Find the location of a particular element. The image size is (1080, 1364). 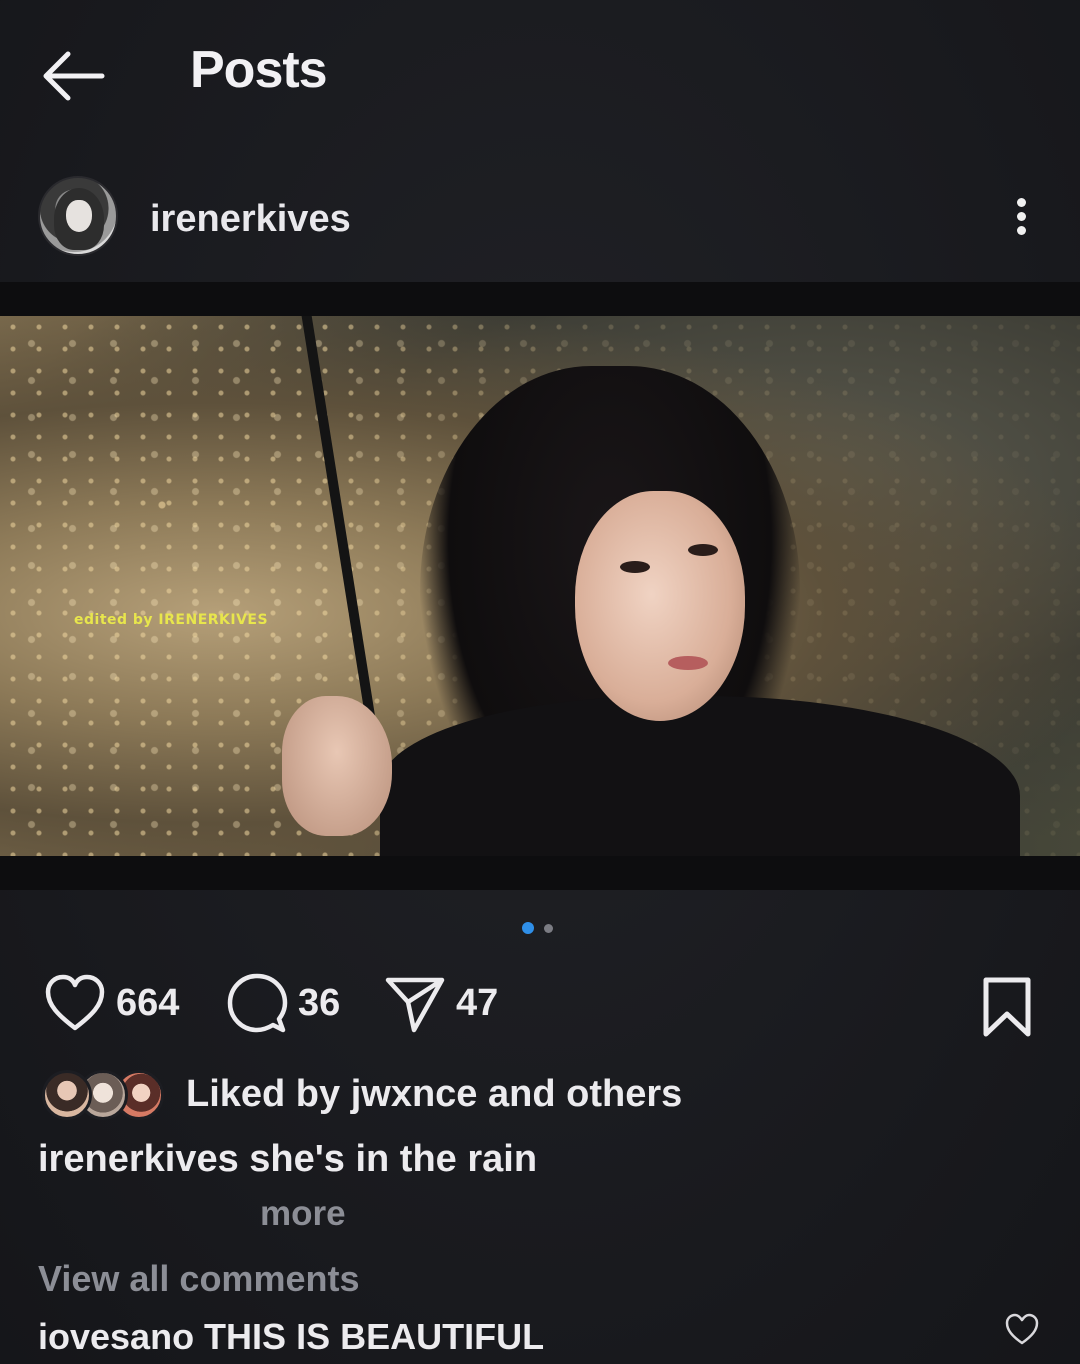

save-button is located at coordinates (1007, 1007).